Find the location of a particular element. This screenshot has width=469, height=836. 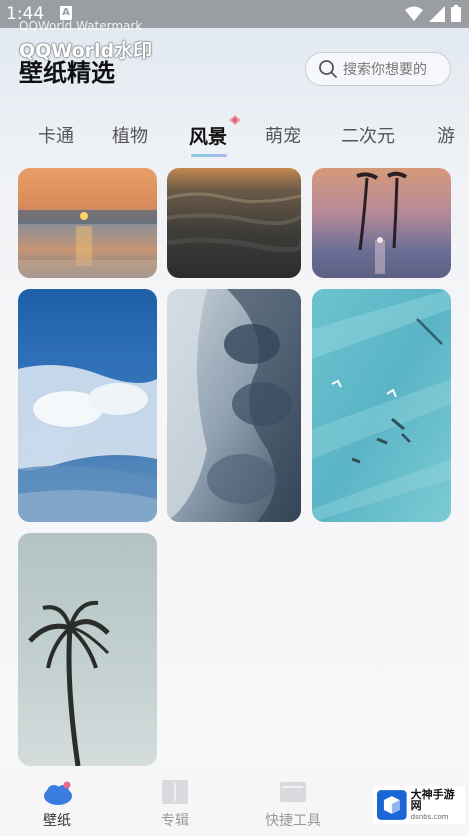

nav-quick-tools: 快捷工具 is located at coordinates (293, 802).